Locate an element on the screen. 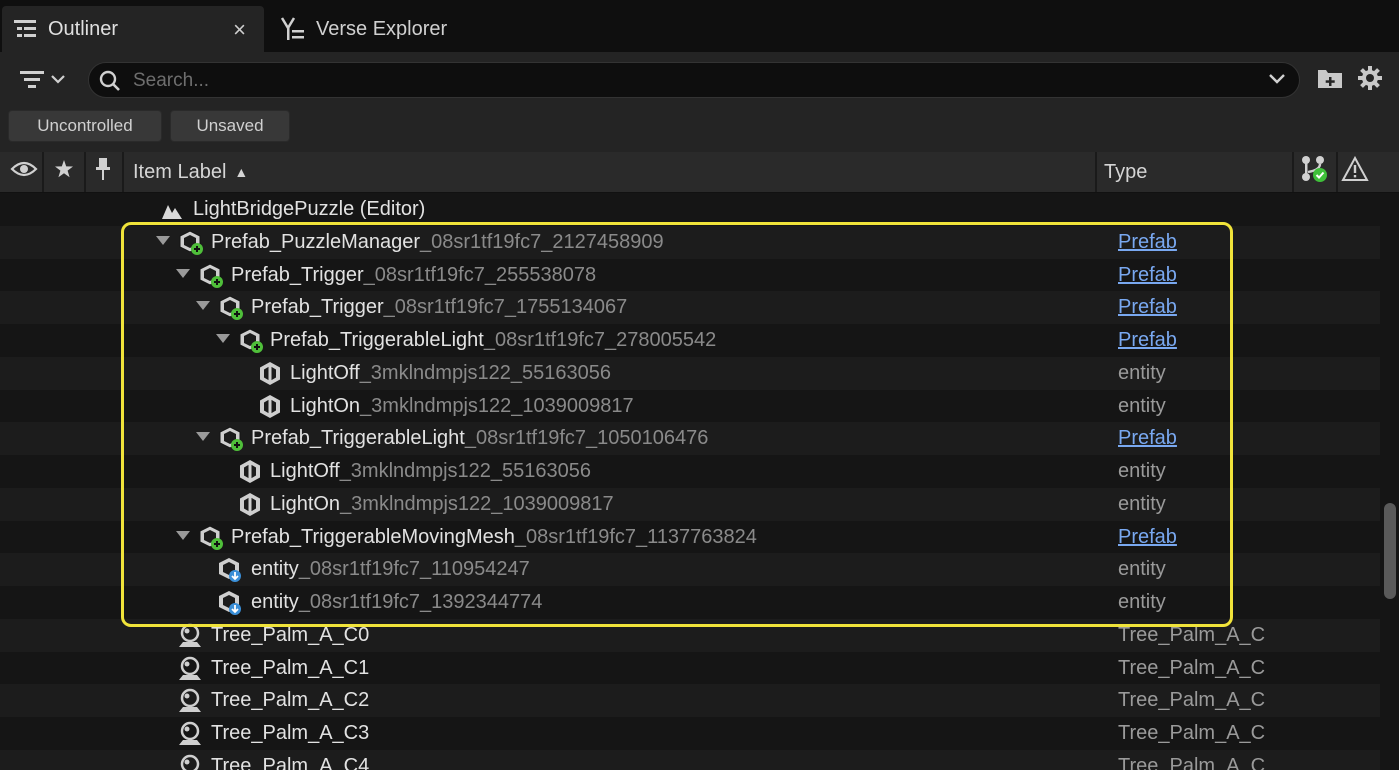  type-column-header: Type is located at coordinates (1125, 172).